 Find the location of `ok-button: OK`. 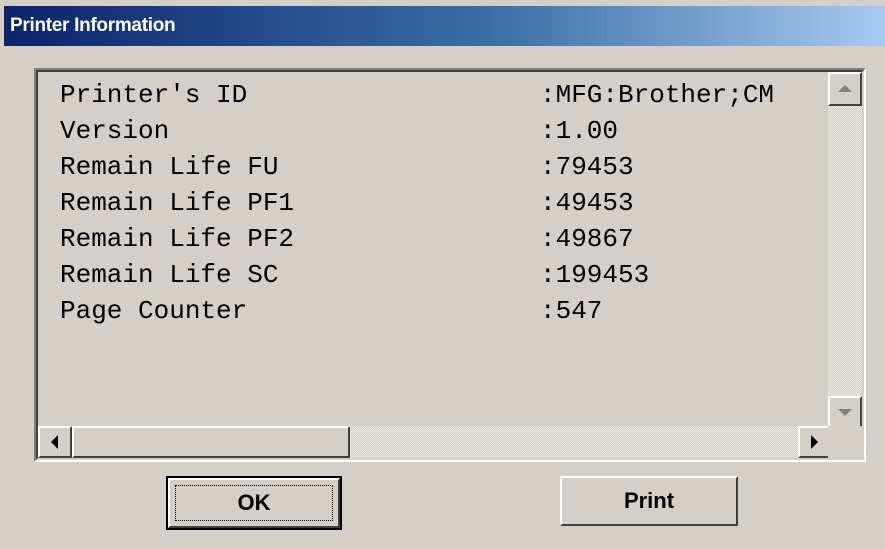

ok-button: OK is located at coordinates (254, 503).